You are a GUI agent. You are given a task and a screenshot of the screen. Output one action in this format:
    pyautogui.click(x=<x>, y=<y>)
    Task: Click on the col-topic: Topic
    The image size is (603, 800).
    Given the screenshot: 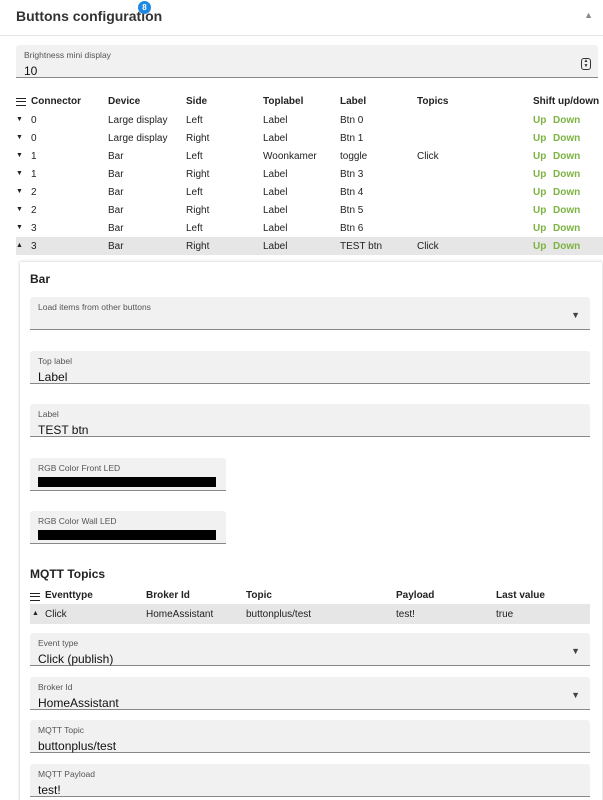 What is the action you would take?
    pyautogui.click(x=259, y=595)
    